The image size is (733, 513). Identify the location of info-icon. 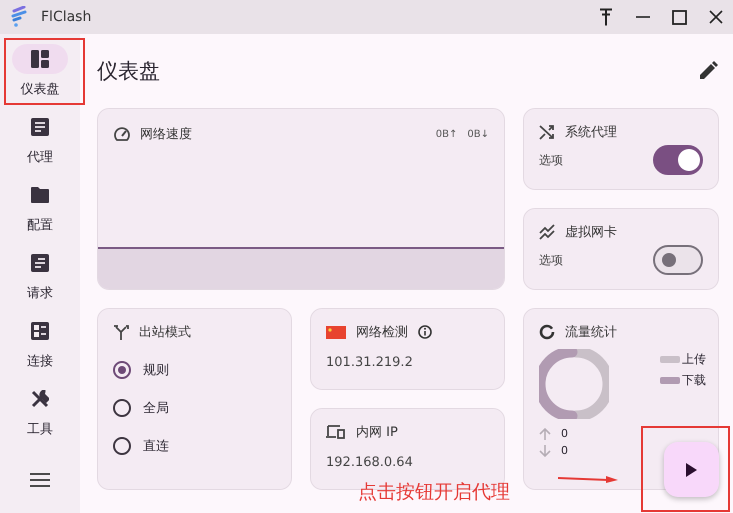
(425, 332).